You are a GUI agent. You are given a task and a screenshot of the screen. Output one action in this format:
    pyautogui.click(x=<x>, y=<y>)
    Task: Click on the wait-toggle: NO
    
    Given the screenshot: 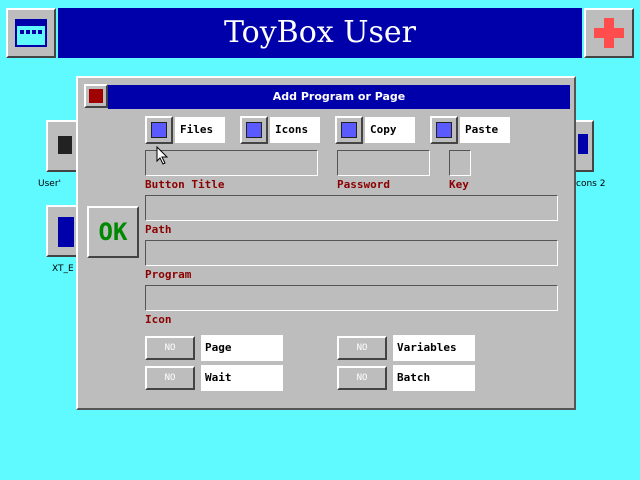 What is the action you would take?
    pyautogui.click(x=170, y=378)
    